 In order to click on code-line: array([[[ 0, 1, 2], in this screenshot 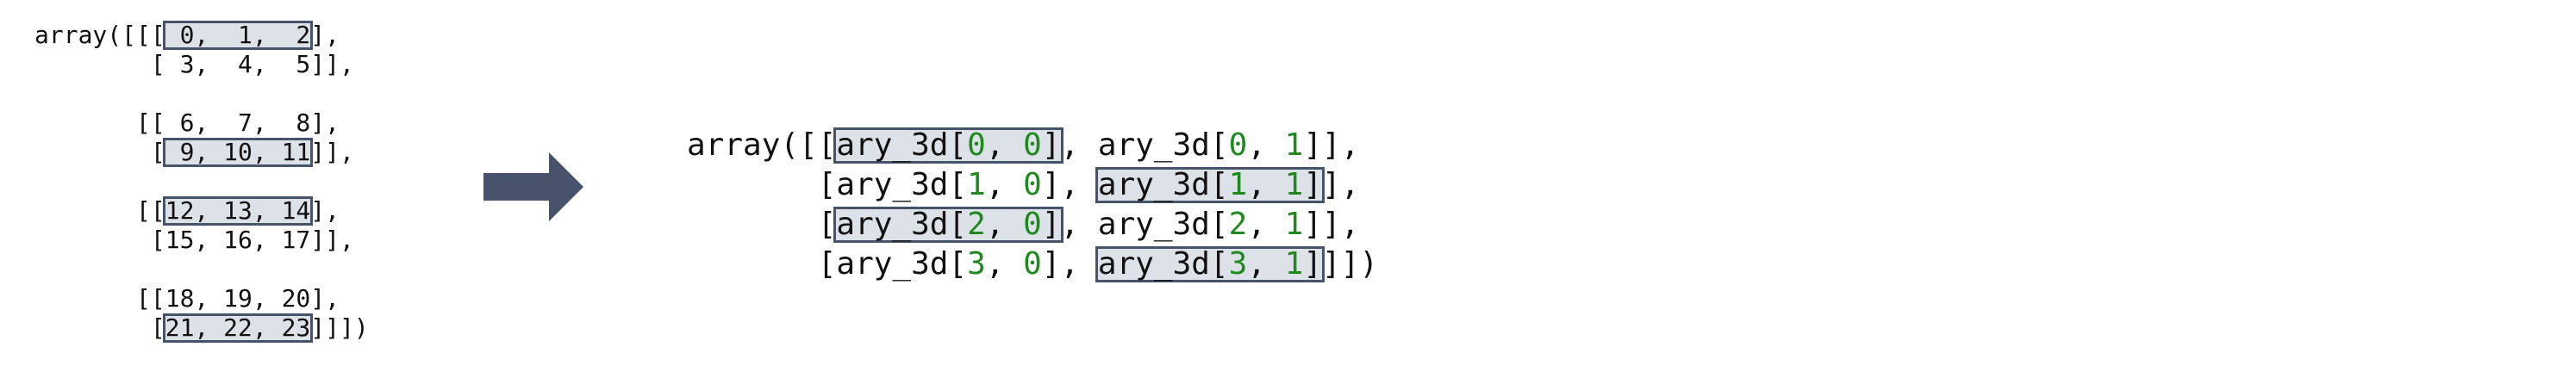, I will do `click(201, 35)`.